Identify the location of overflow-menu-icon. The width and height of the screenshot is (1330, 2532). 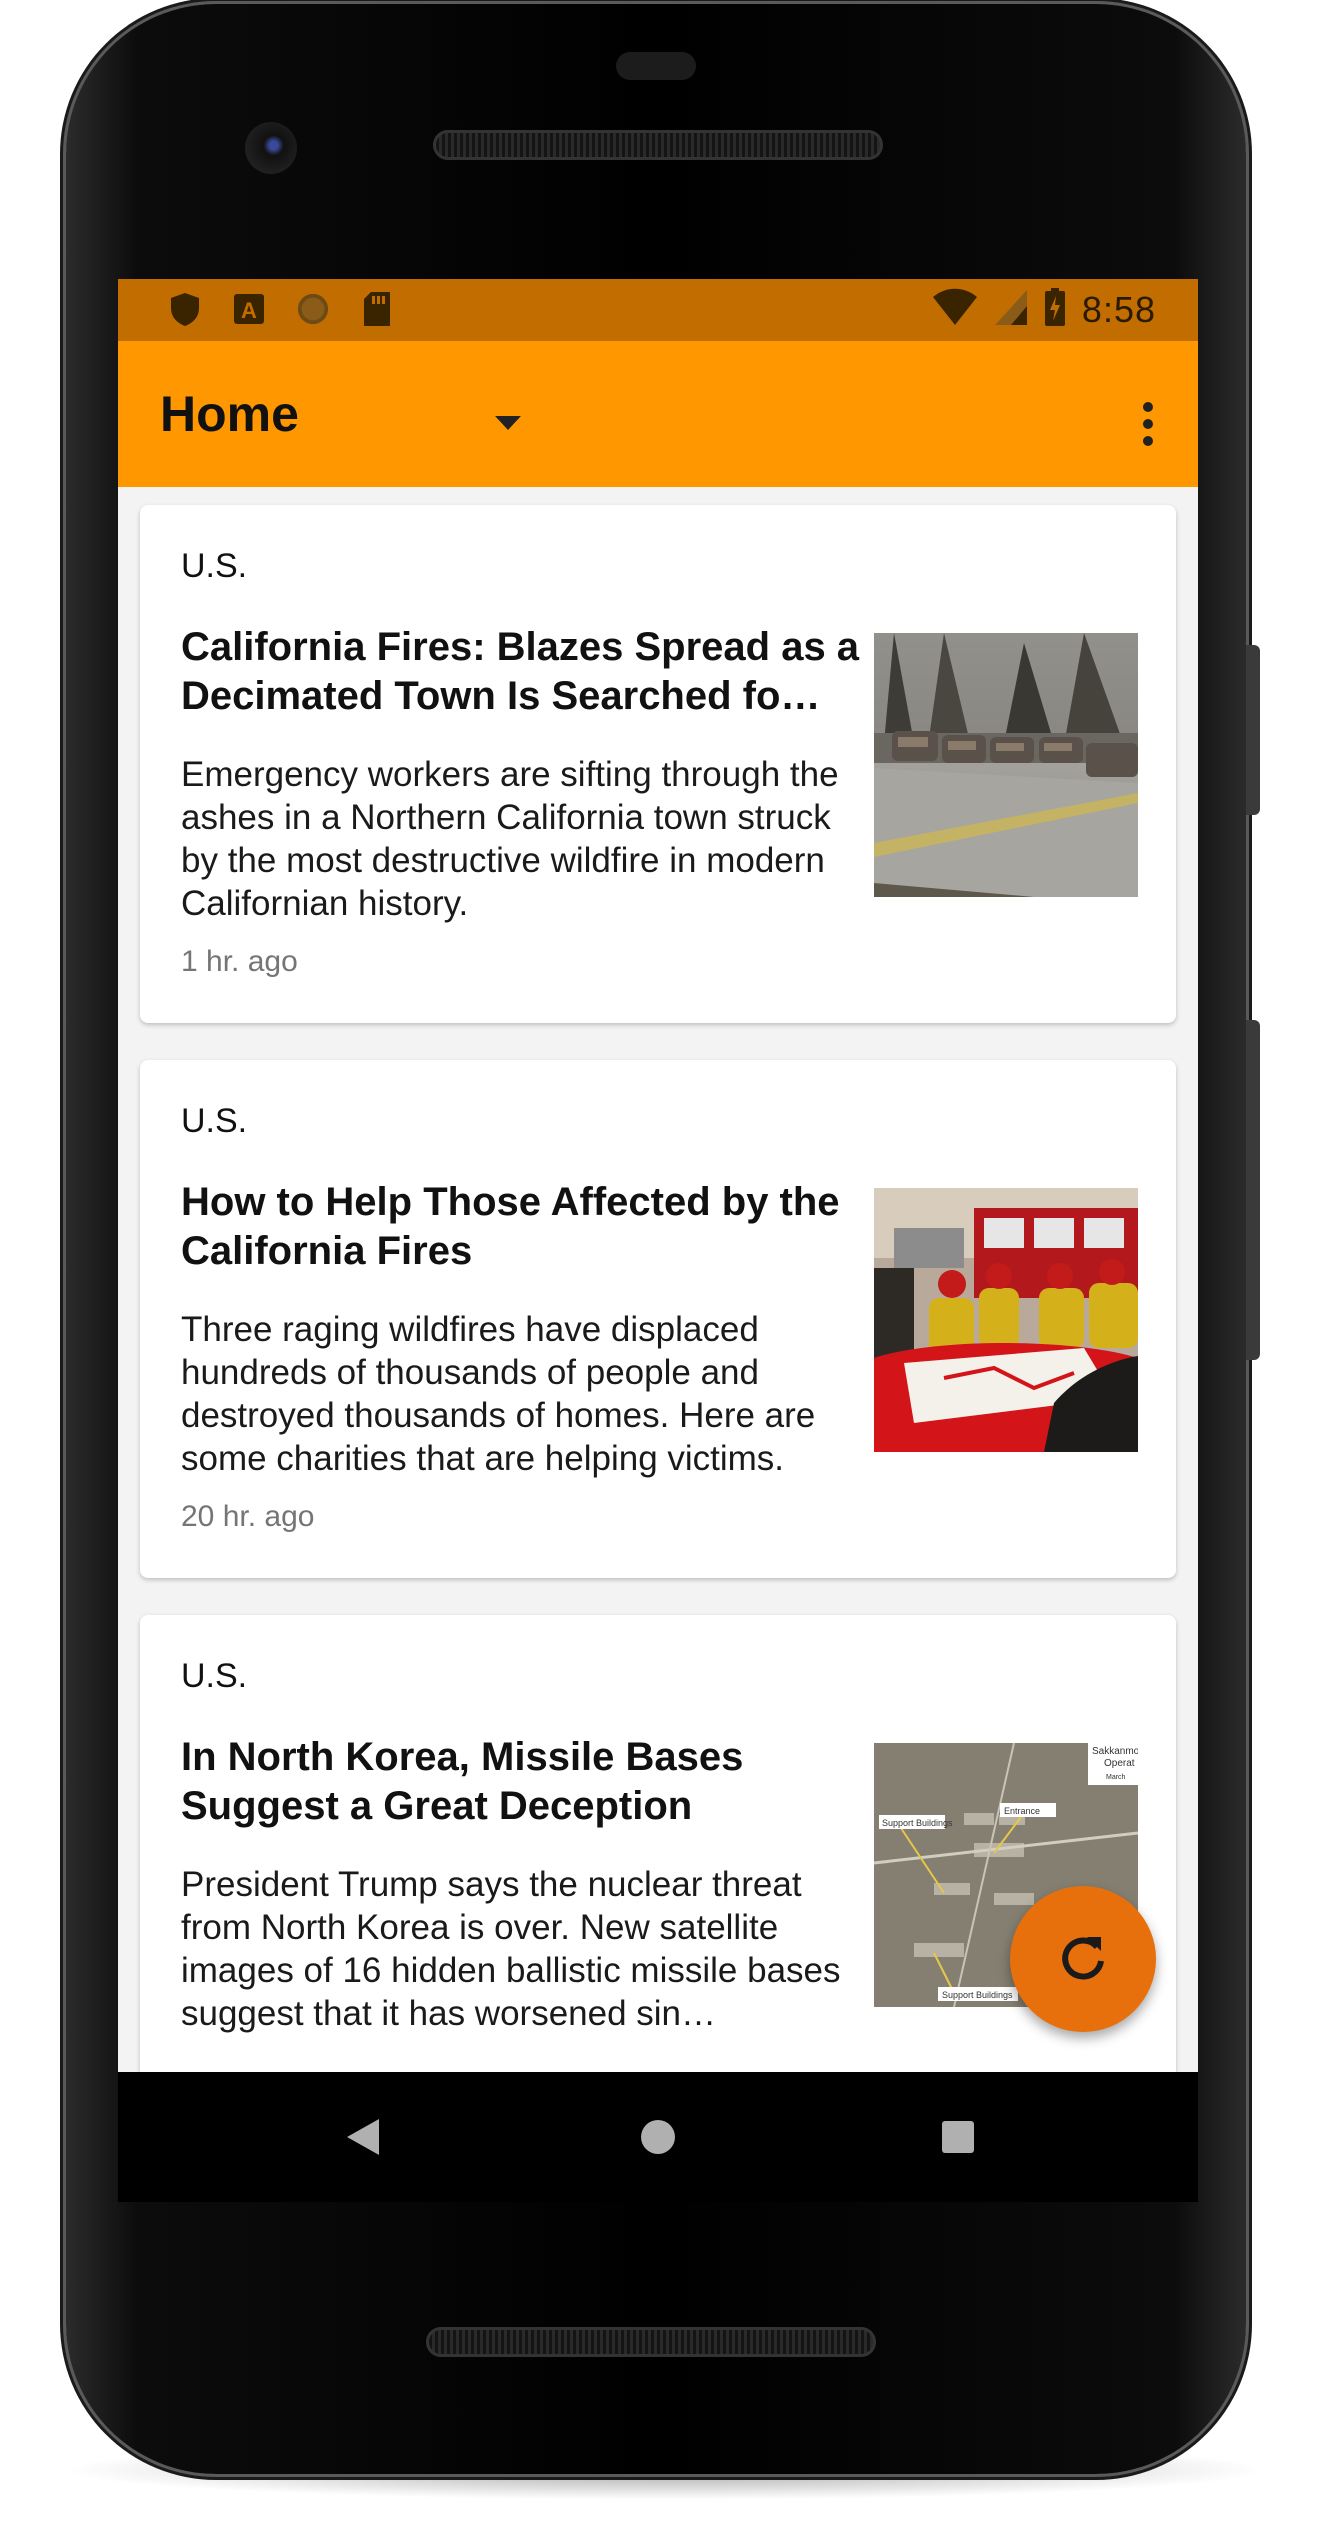
(1148, 424).